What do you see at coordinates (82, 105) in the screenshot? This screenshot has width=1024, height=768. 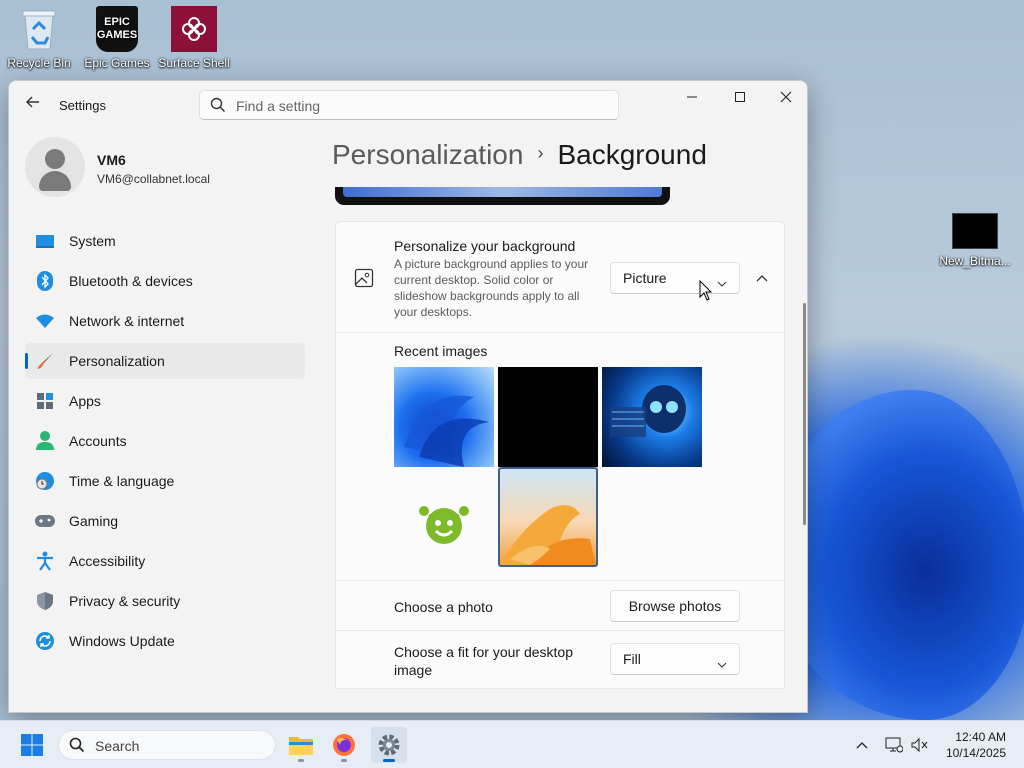 I see `app-title: Settings` at bounding box center [82, 105].